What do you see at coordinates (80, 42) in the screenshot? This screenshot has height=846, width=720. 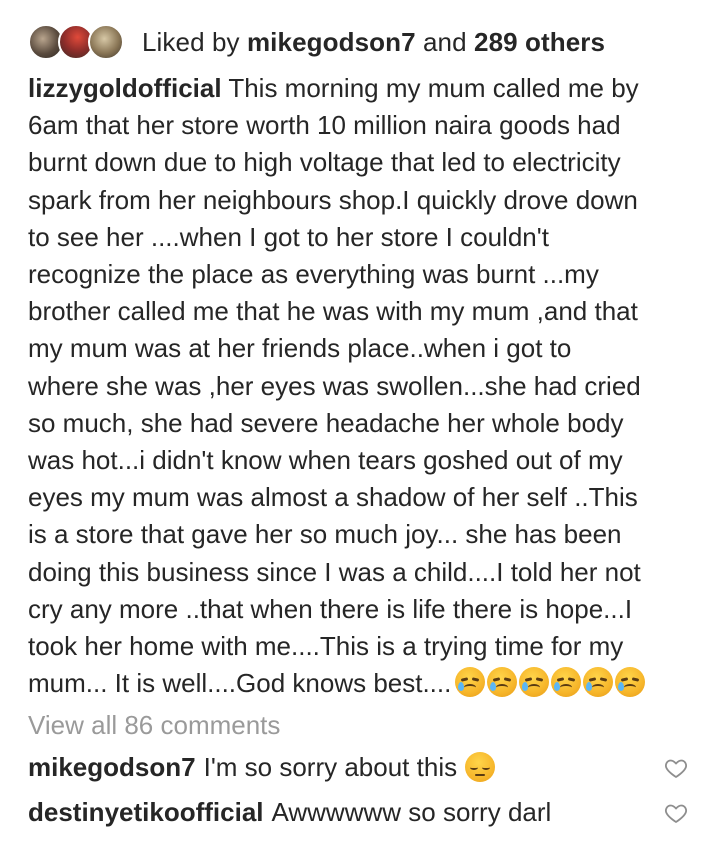 I see `liker-avatars` at bounding box center [80, 42].